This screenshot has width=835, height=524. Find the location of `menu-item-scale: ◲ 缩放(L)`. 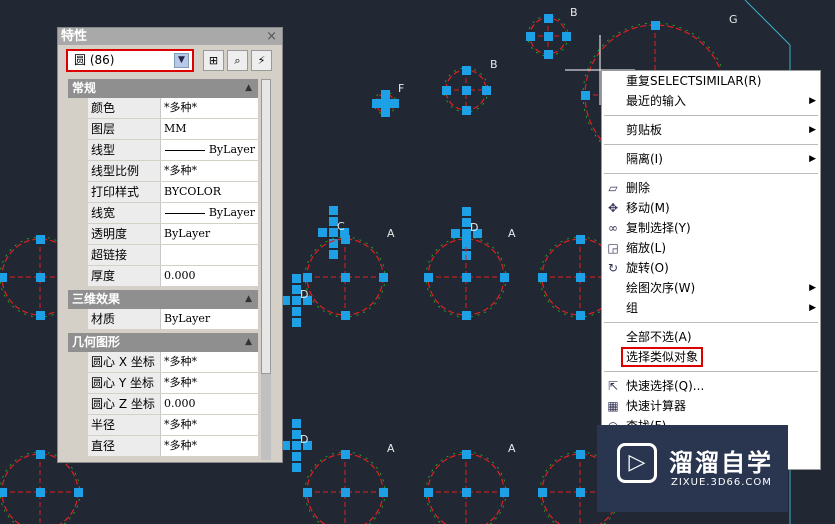

menu-item-scale: ◲ 缩放(L) is located at coordinates (711, 248).